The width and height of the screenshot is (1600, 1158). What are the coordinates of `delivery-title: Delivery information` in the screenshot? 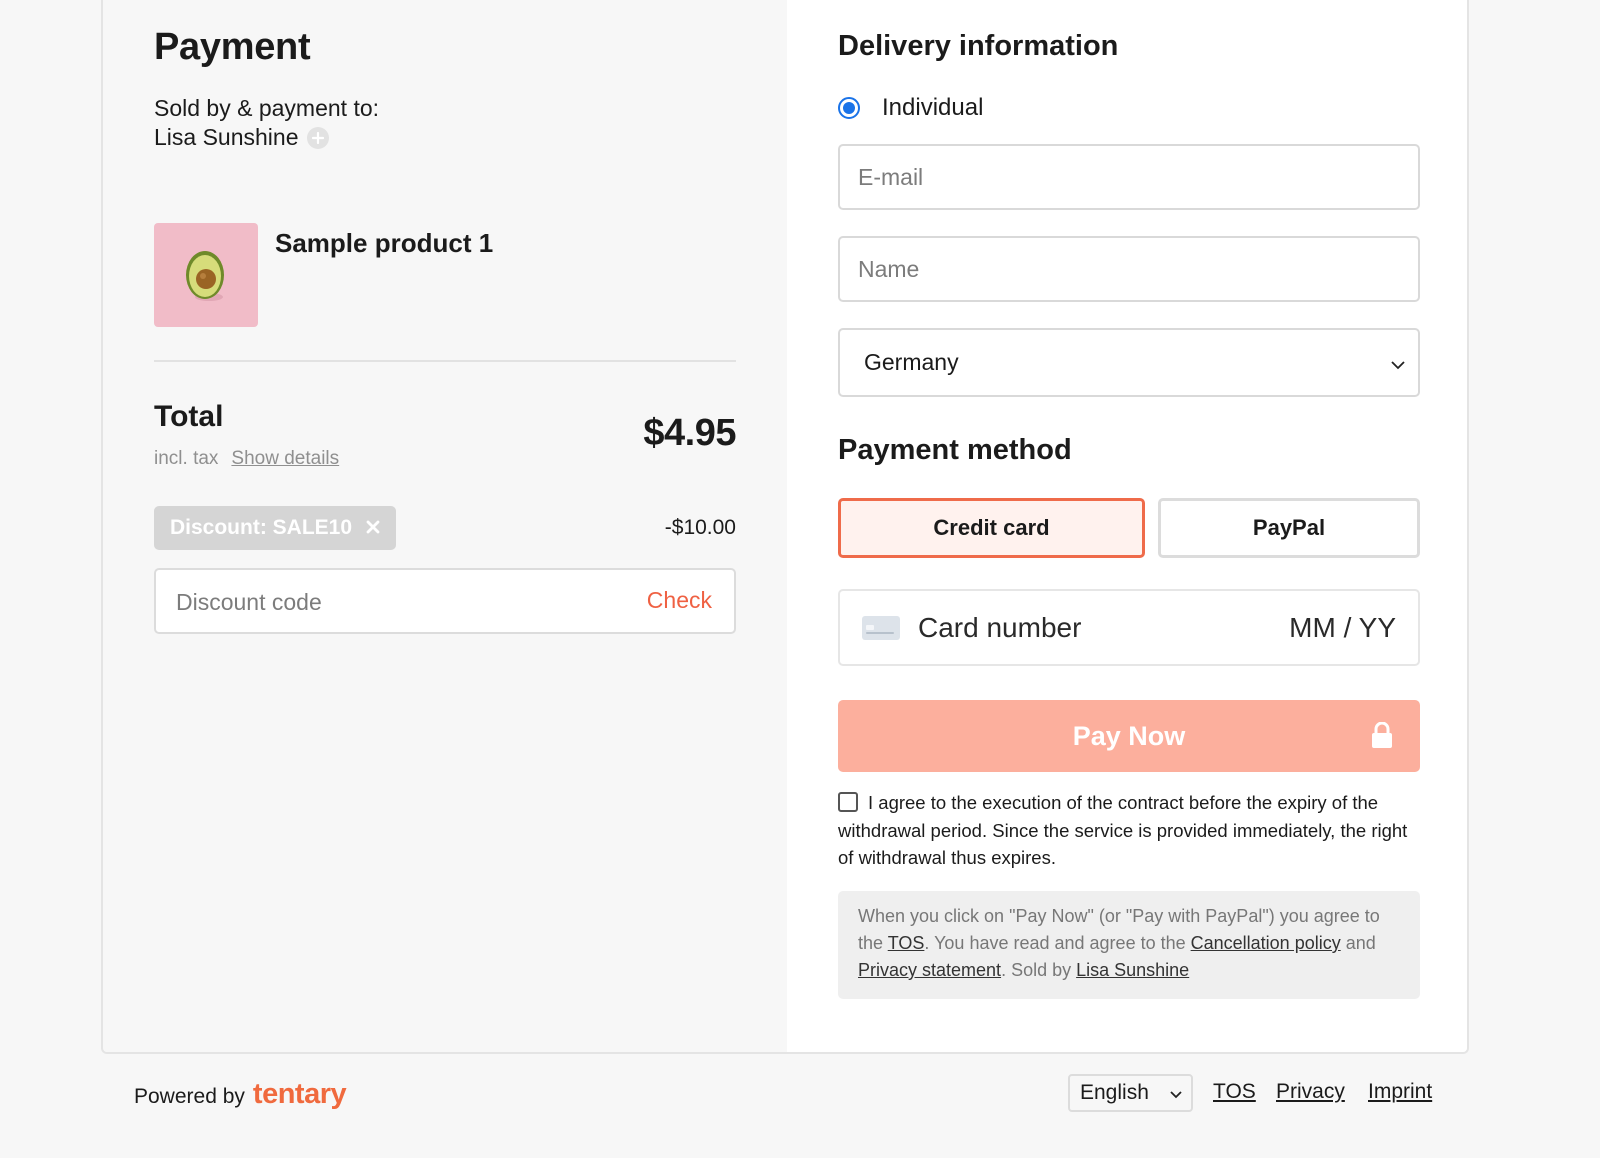 It's located at (978, 46).